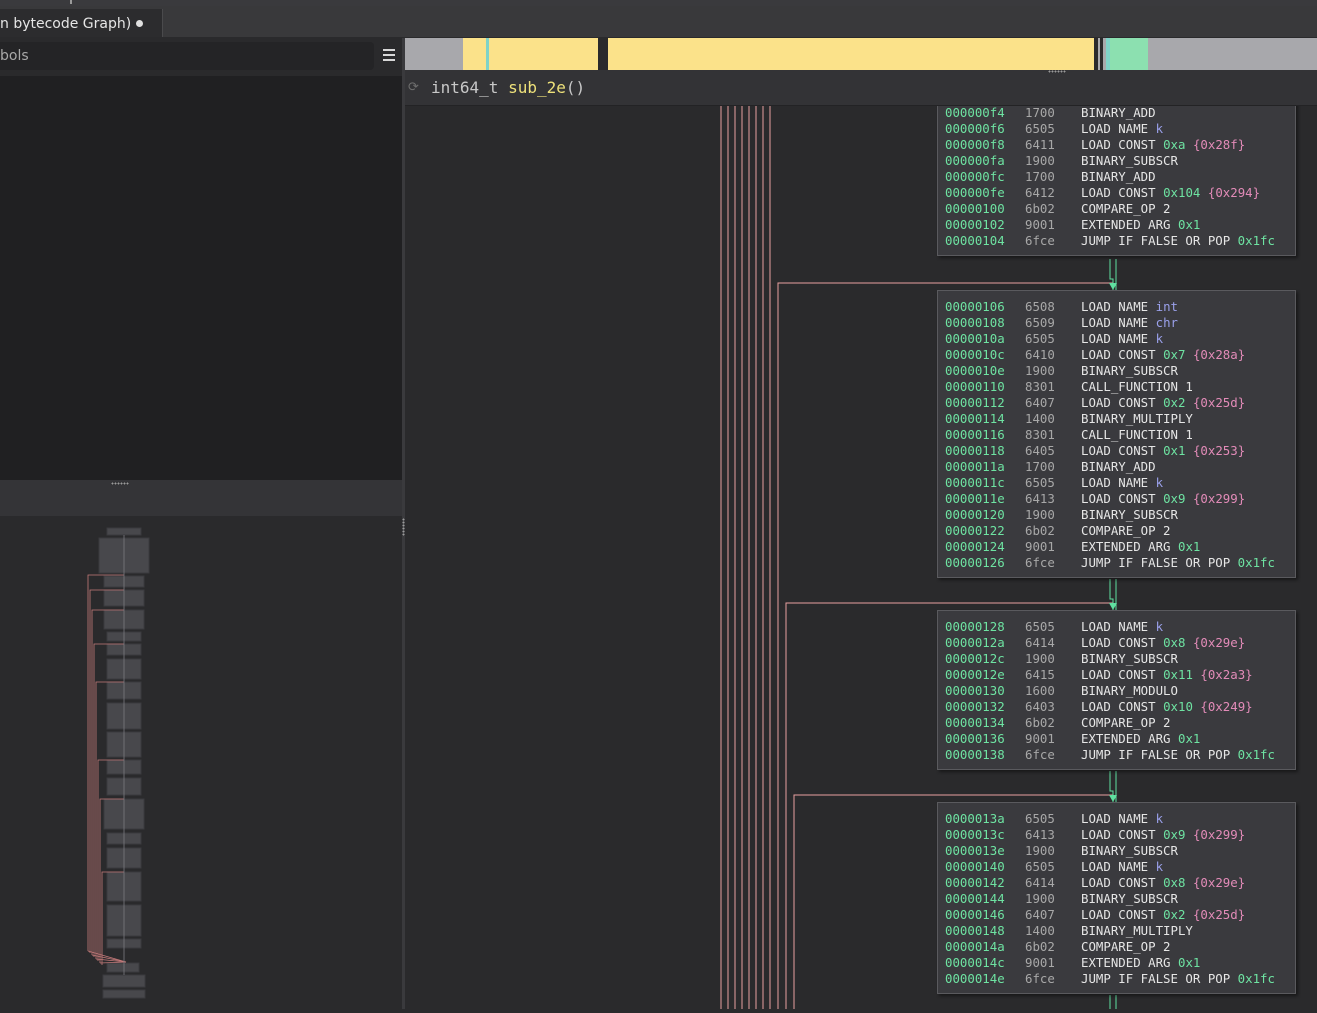  I want to click on instruction-row: 00000128 6505 LOAD NAME k, so click(1054, 627).